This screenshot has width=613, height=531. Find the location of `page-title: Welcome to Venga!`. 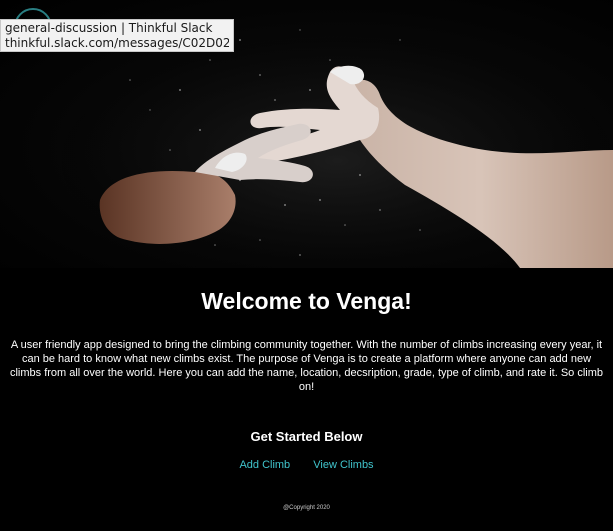

page-title: Welcome to Venga! is located at coordinates (306, 301).